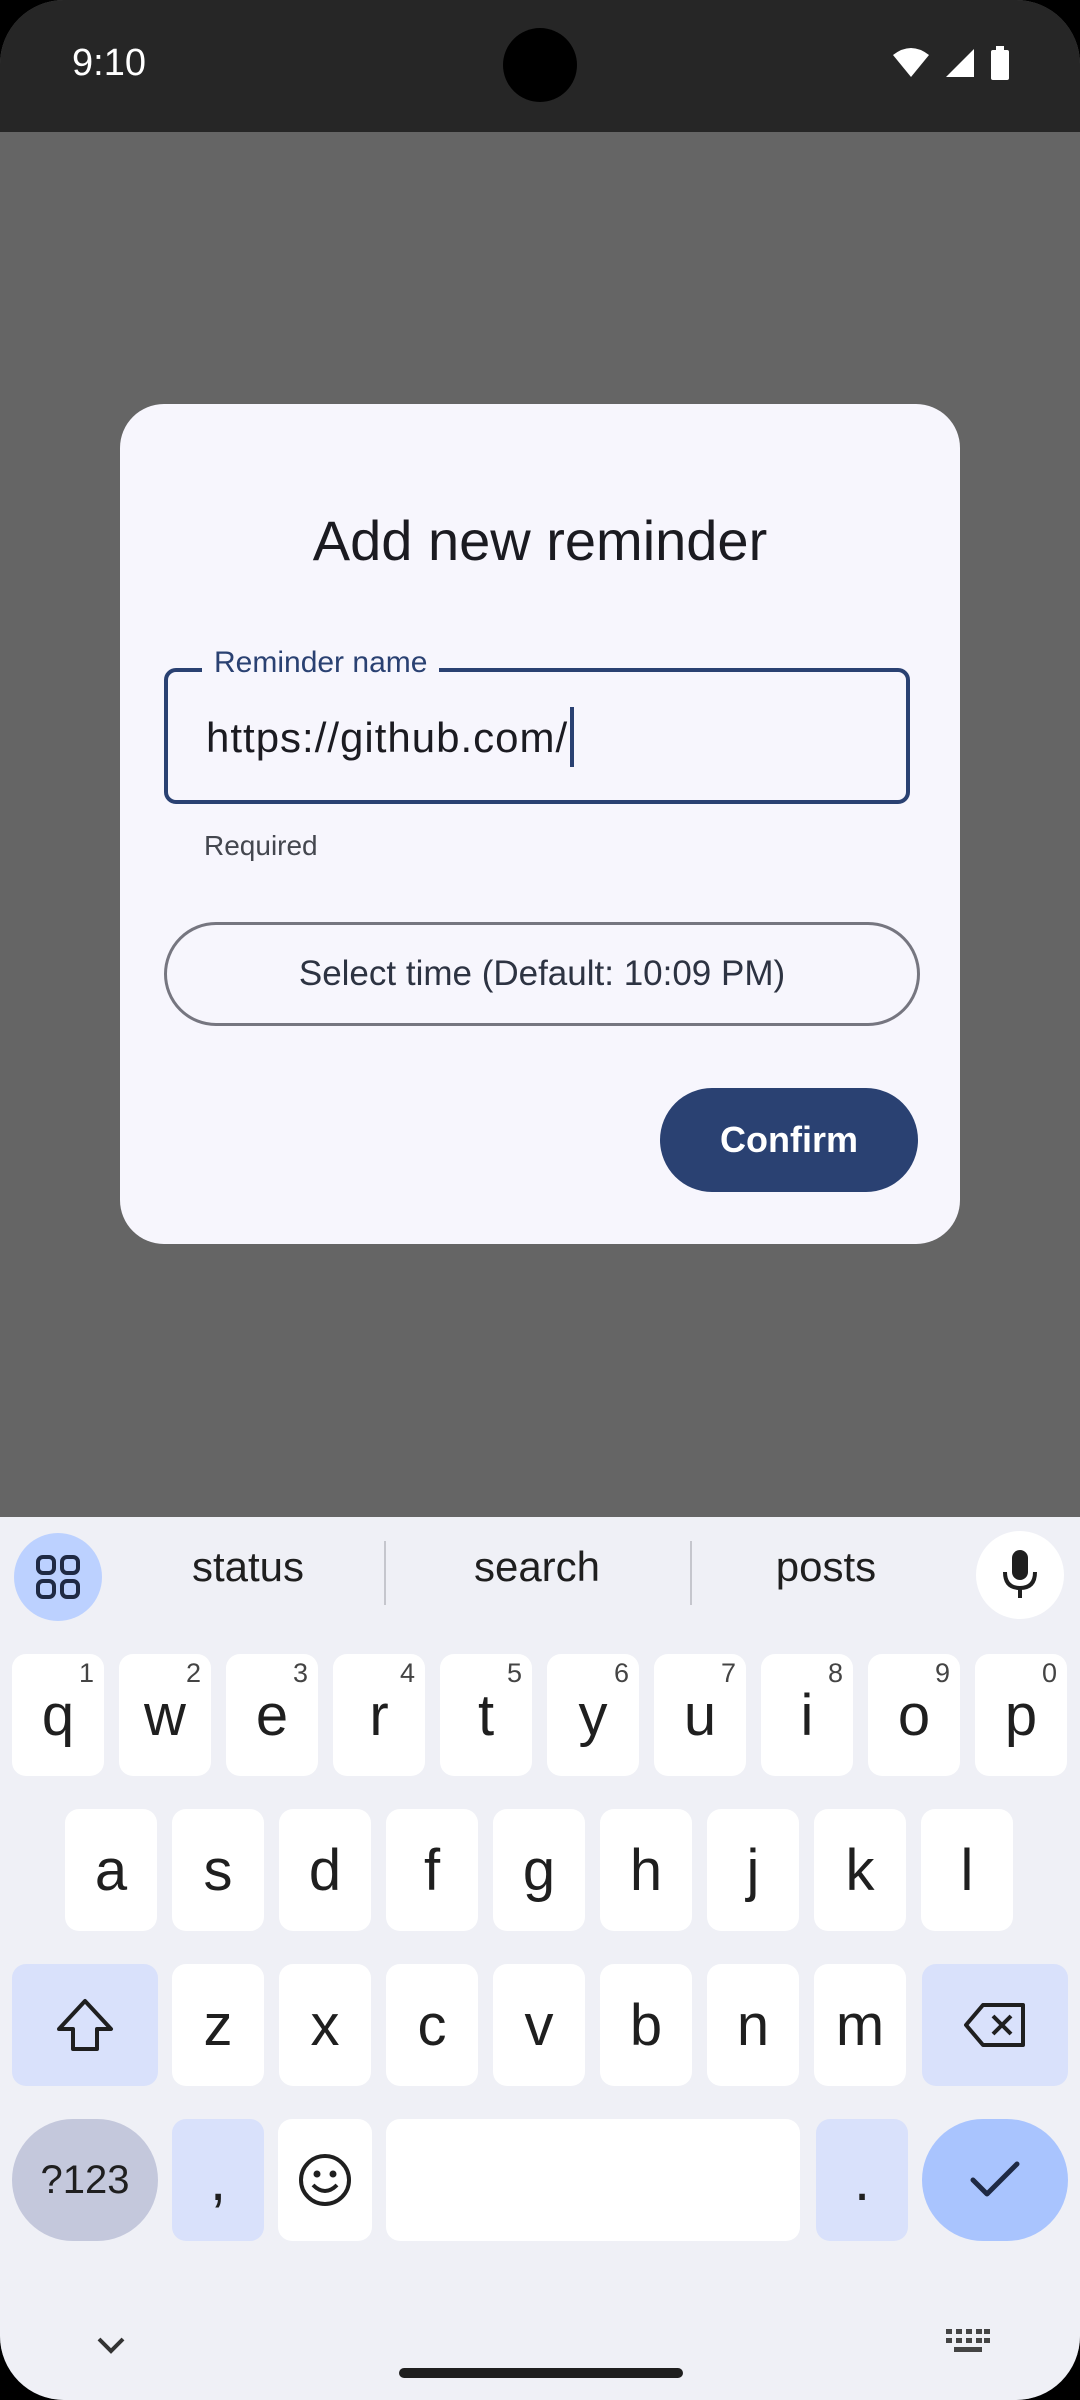 The height and width of the screenshot is (2400, 1080). Describe the element at coordinates (593, 2180) in the screenshot. I see `space-key` at that location.